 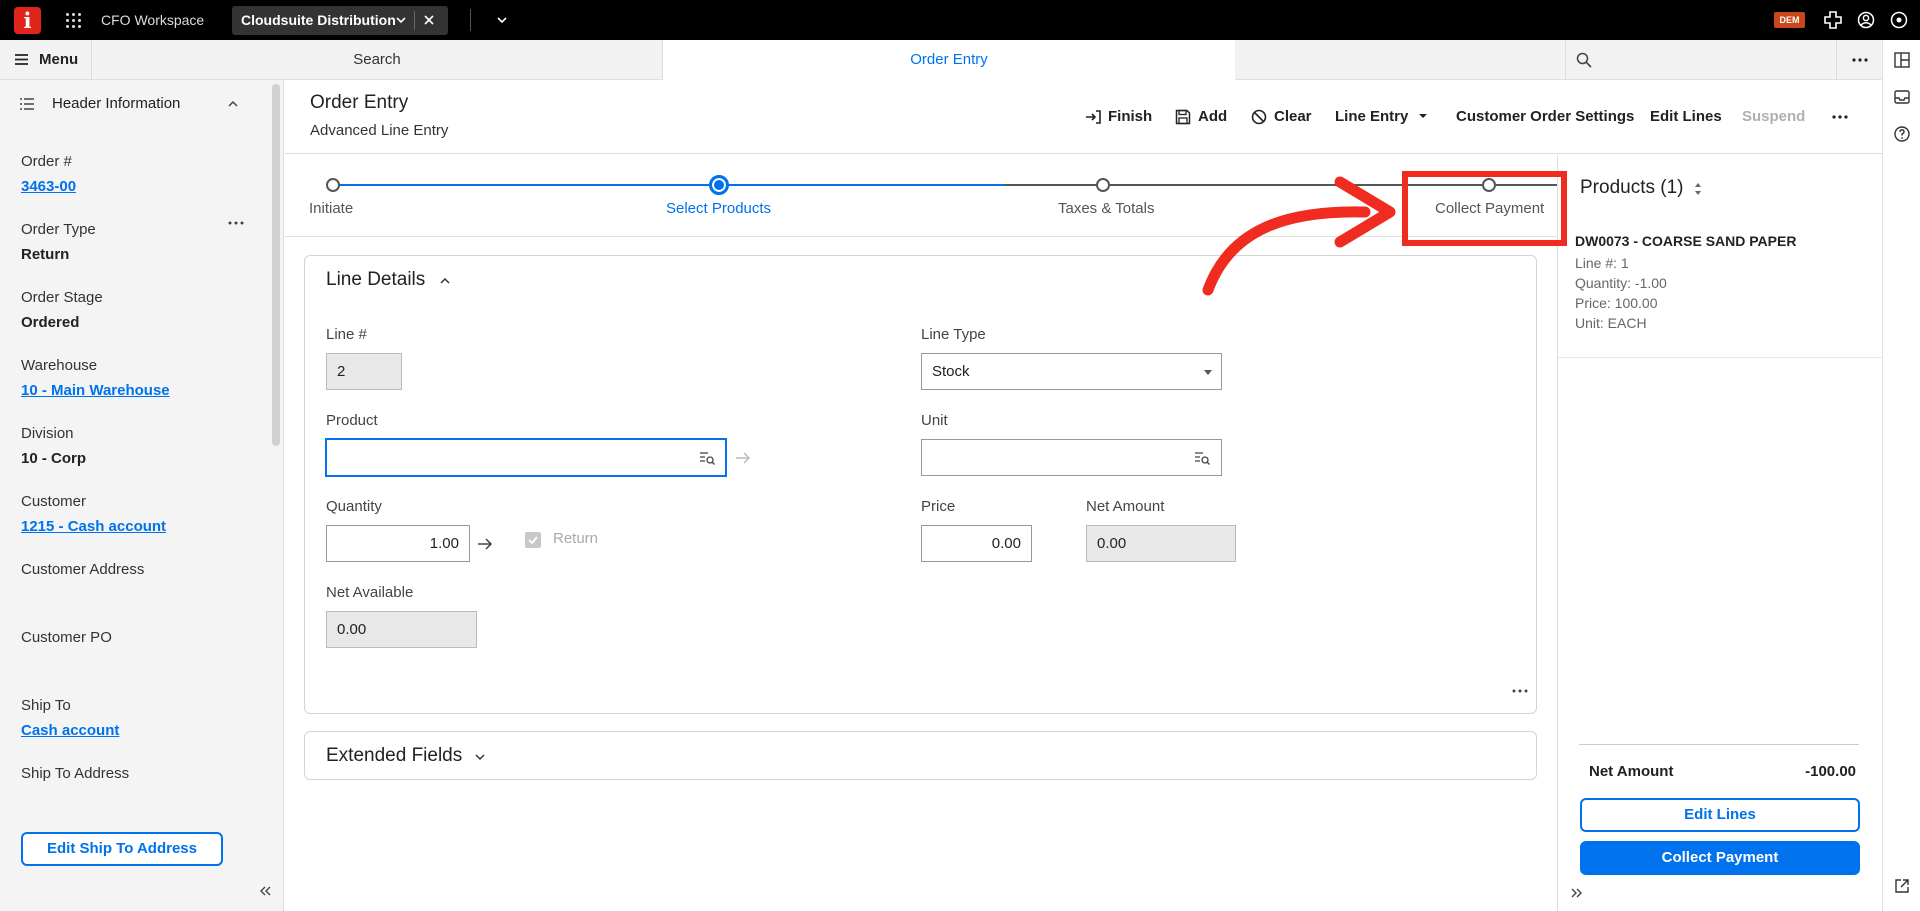 What do you see at coordinates (1299, 236) in the screenshot?
I see `annotation-arrow-icon` at bounding box center [1299, 236].